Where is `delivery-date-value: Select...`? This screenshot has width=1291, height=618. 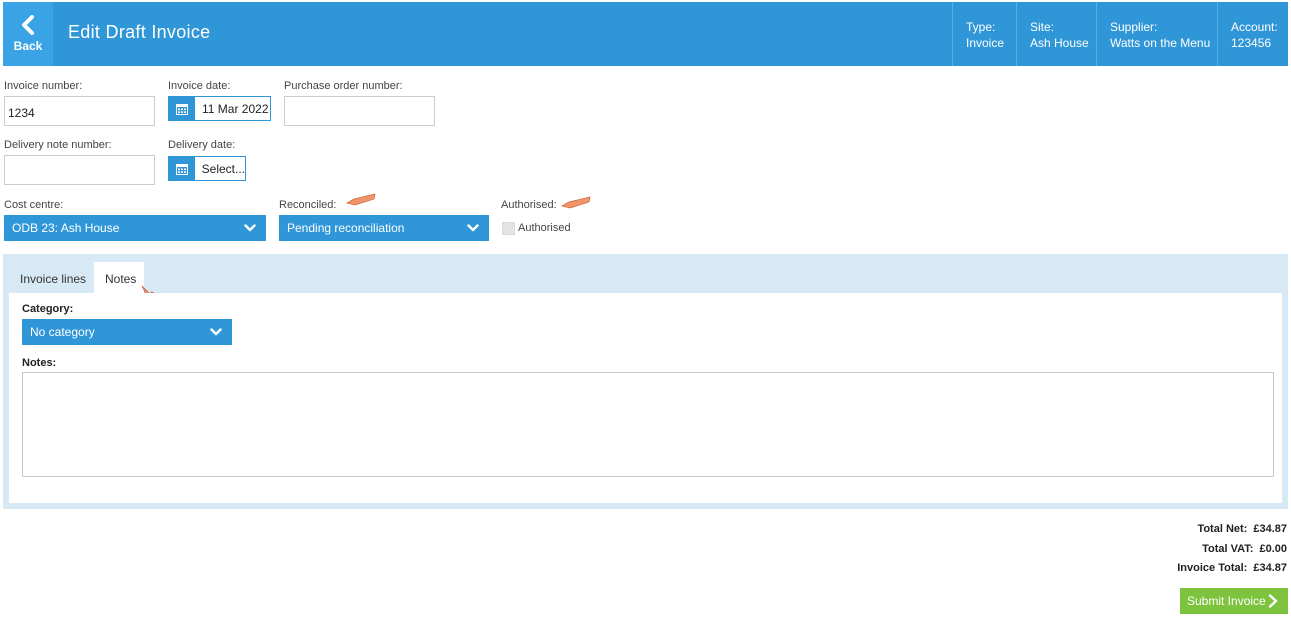 delivery-date-value: Select... is located at coordinates (223, 169).